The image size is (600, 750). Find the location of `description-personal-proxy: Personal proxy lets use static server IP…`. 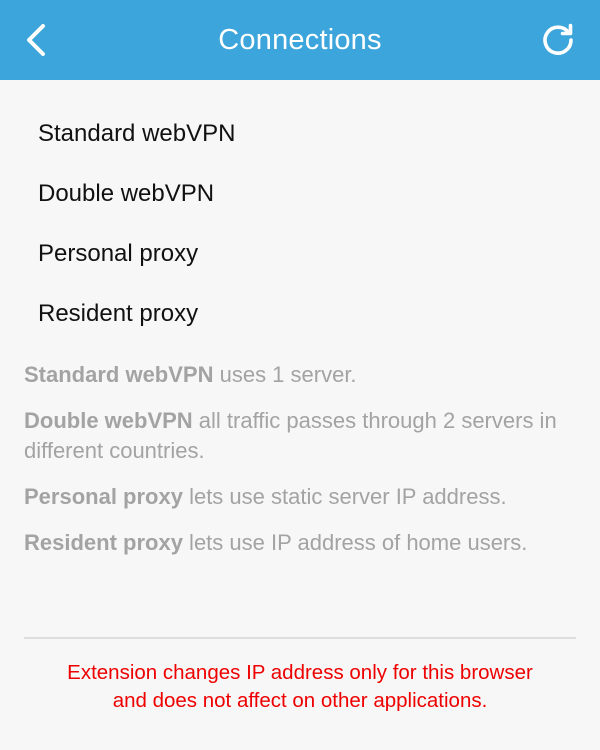

description-personal-proxy: Personal proxy lets use static server IP… is located at coordinates (294, 497).